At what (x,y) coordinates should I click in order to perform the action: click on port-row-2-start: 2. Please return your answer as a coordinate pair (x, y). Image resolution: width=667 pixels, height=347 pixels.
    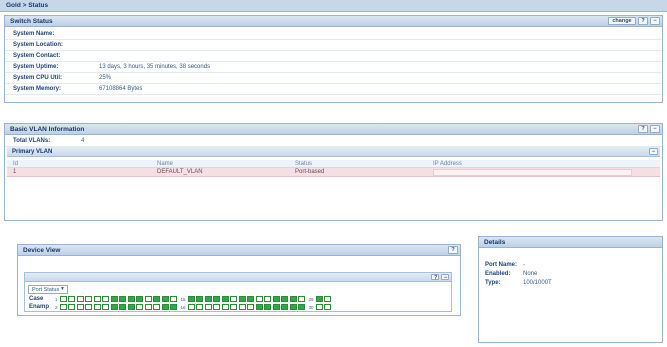
    Looking at the image, I should click on (56, 307).